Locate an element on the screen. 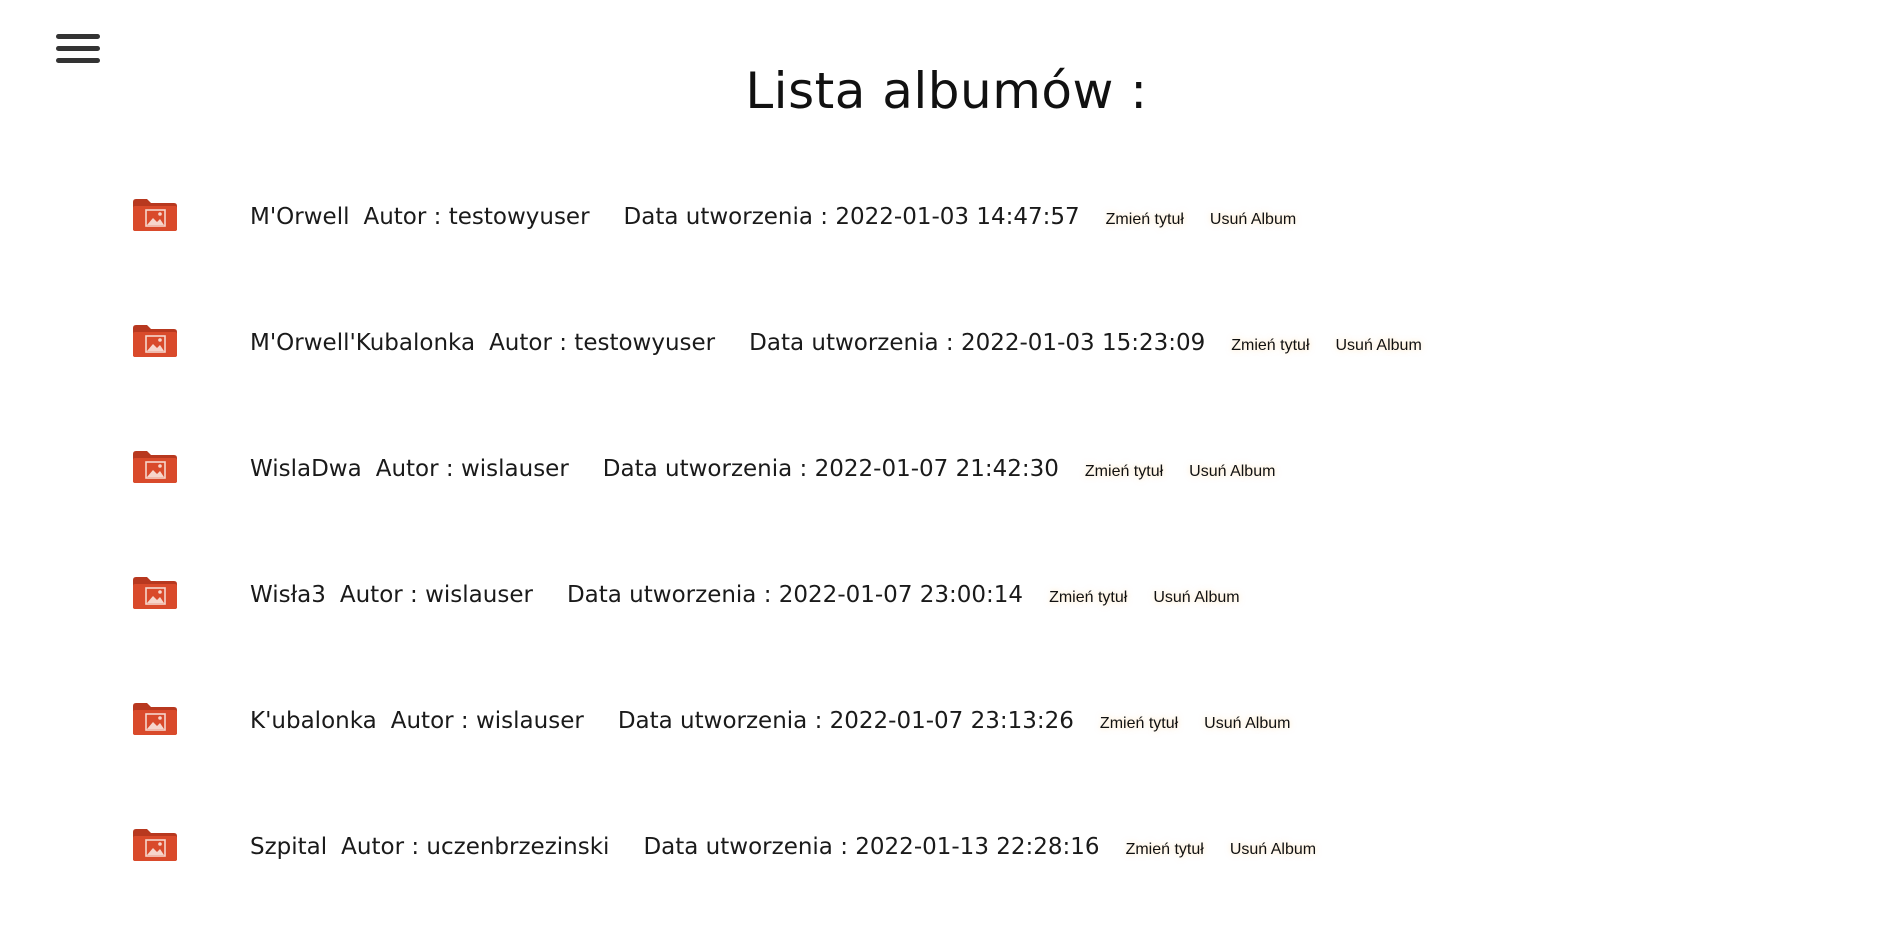 This screenshot has height=926, width=1893. album-created-date: Data utworzenia : 2022-01-07 21:42:30 is located at coordinates (830, 469).